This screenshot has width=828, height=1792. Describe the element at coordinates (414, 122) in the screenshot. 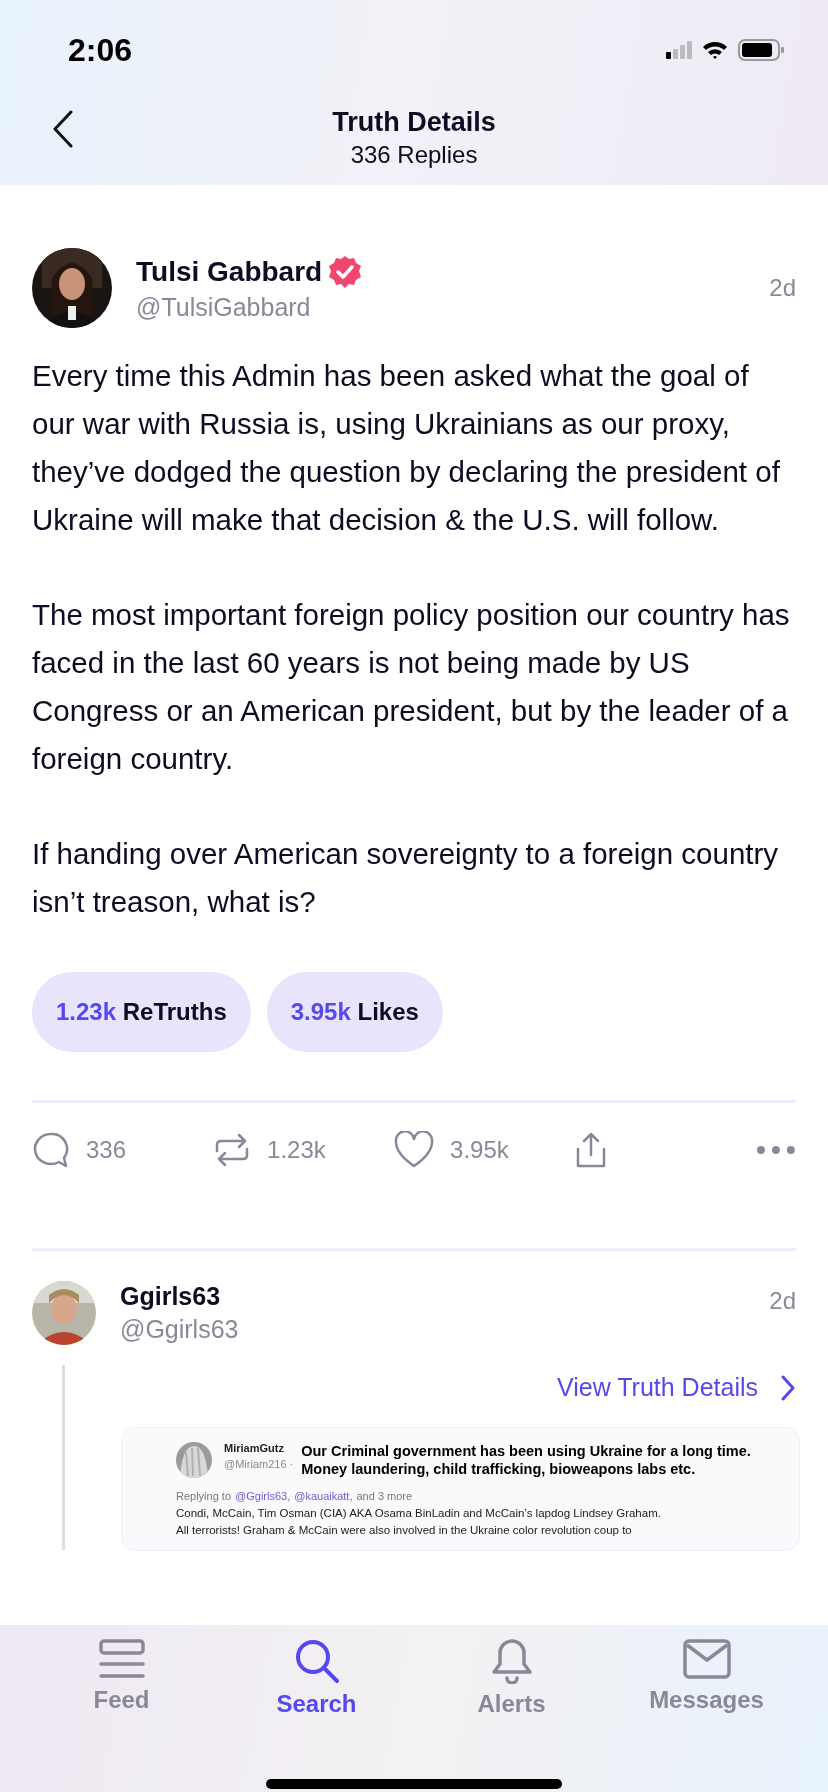

I see `page-title: Truth Details` at that location.